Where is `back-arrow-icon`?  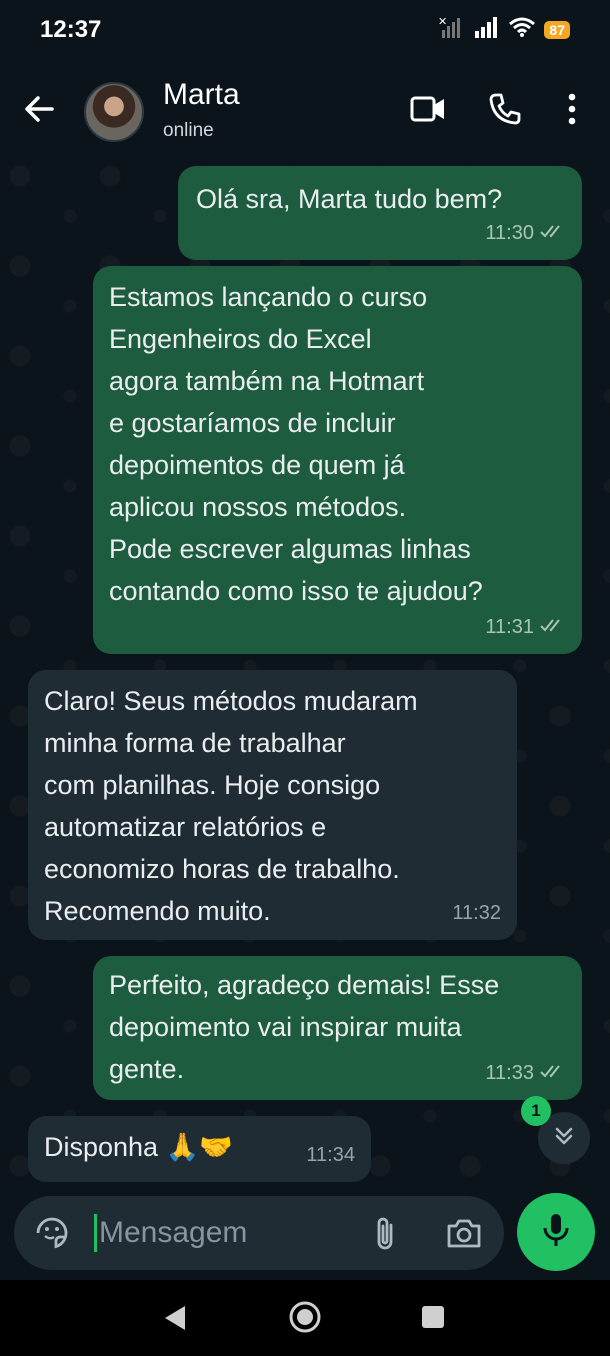
back-arrow-icon is located at coordinates (39, 111).